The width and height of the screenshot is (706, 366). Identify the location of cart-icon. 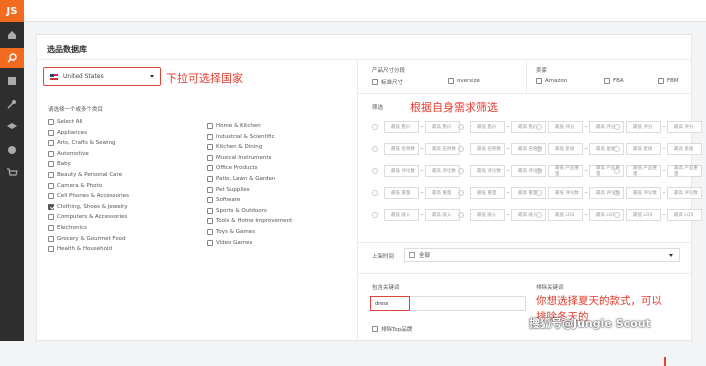
(12, 173).